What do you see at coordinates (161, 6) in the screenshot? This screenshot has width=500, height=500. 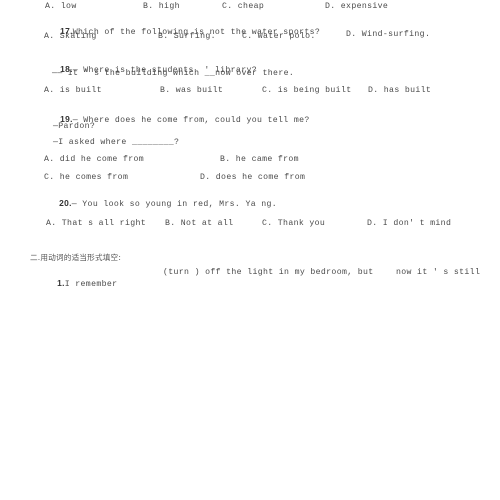 I see `option-b-q16: B. high` at bounding box center [161, 6].